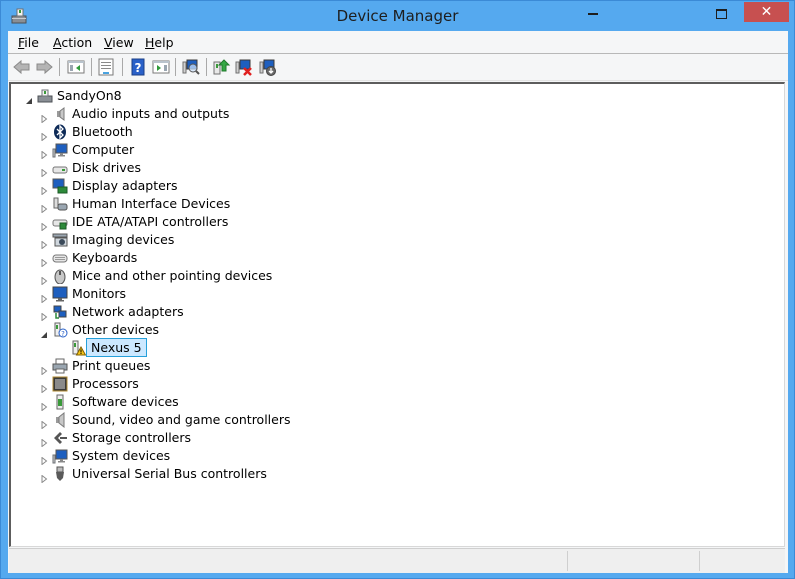 The height and width of the screenshot is (579, 795). What do you see at coordinates (60, 420) in the screenshot?
I see `sound-icon` at bounding box center [60, 420].